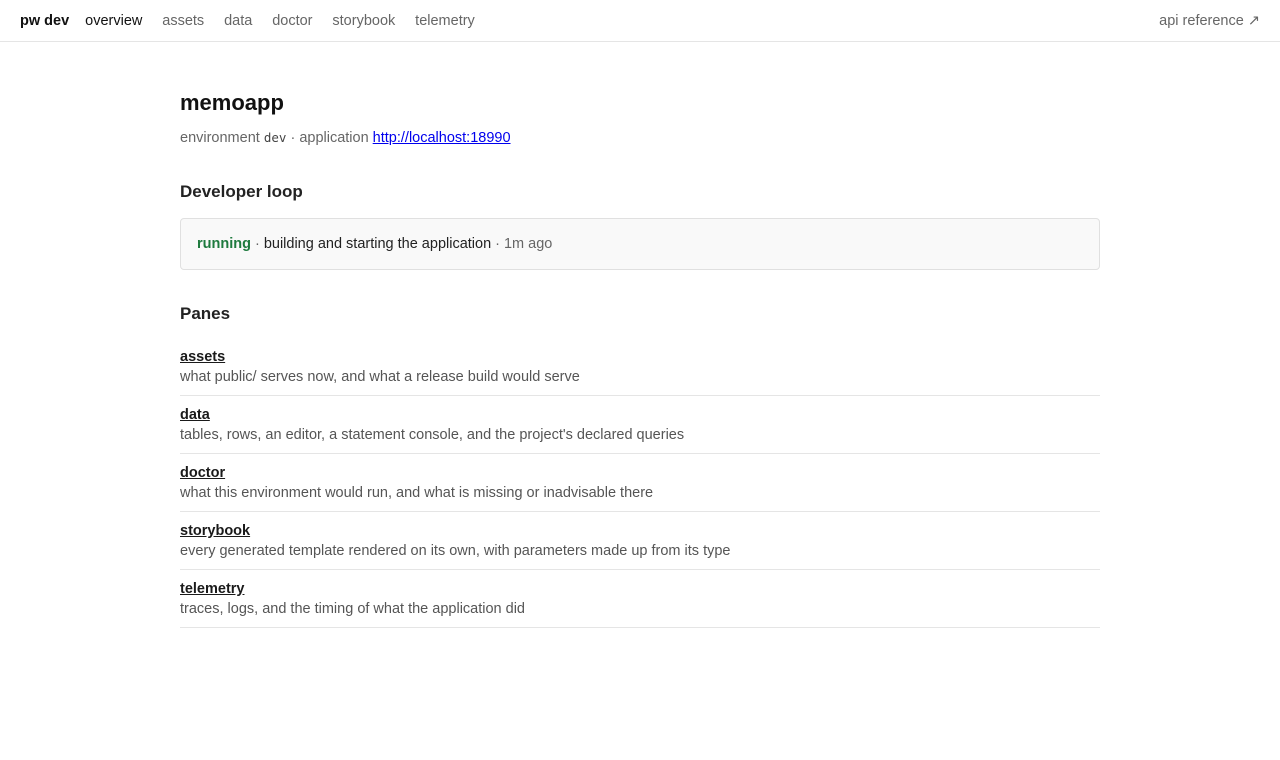  I want to click on nav-telemetry: telemetry, so click(445, 21).